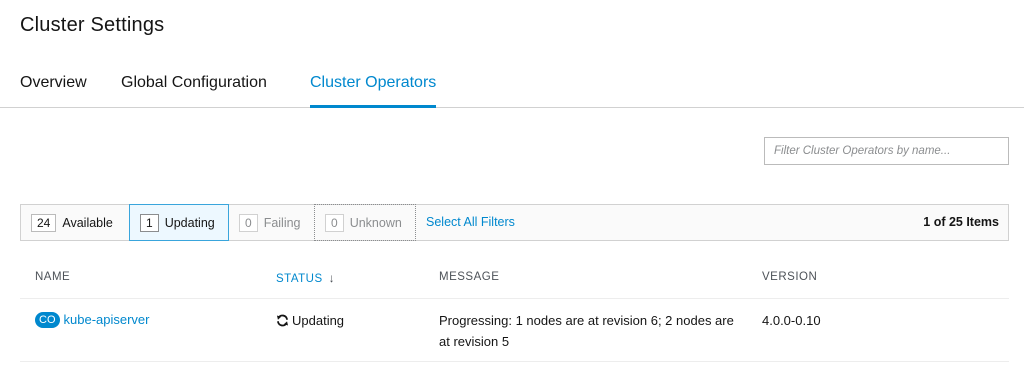 Image resolution: width=1024 pixels, height=388 pixels. Describe the element at coordinates (47, 319) in the screenshot. I see `co-badge: CO` at that location.